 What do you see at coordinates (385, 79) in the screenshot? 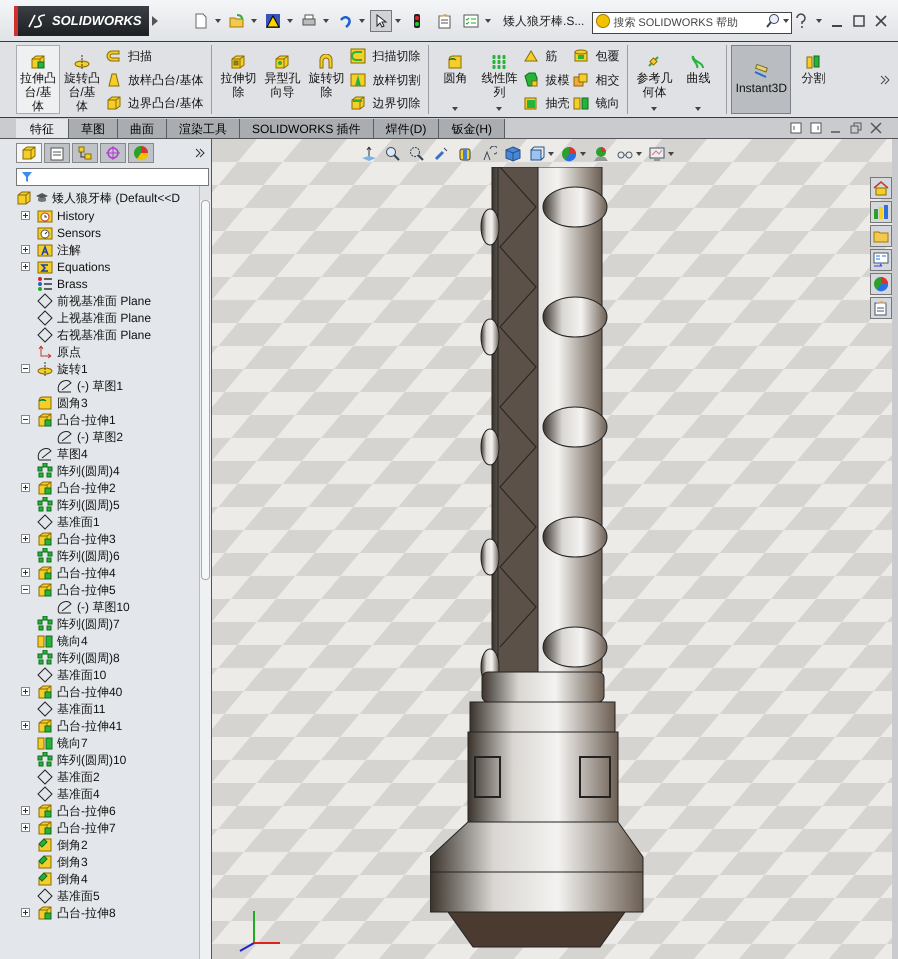
I see `ribbon-button: 放样切割` at bounding box center [385, 79].